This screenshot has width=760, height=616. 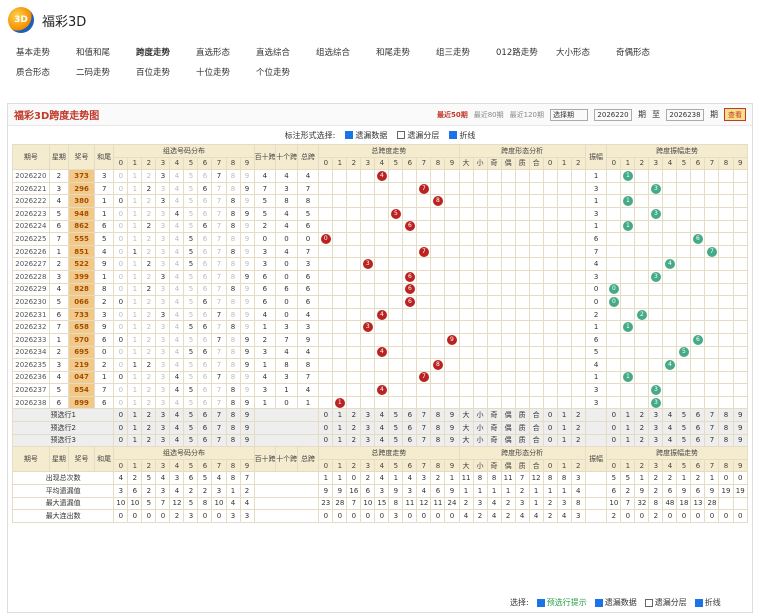 What do you see at coordinates (614, 478) in the screenshot?
I see `stats-cell: 5` at bounding box center [614, 478].